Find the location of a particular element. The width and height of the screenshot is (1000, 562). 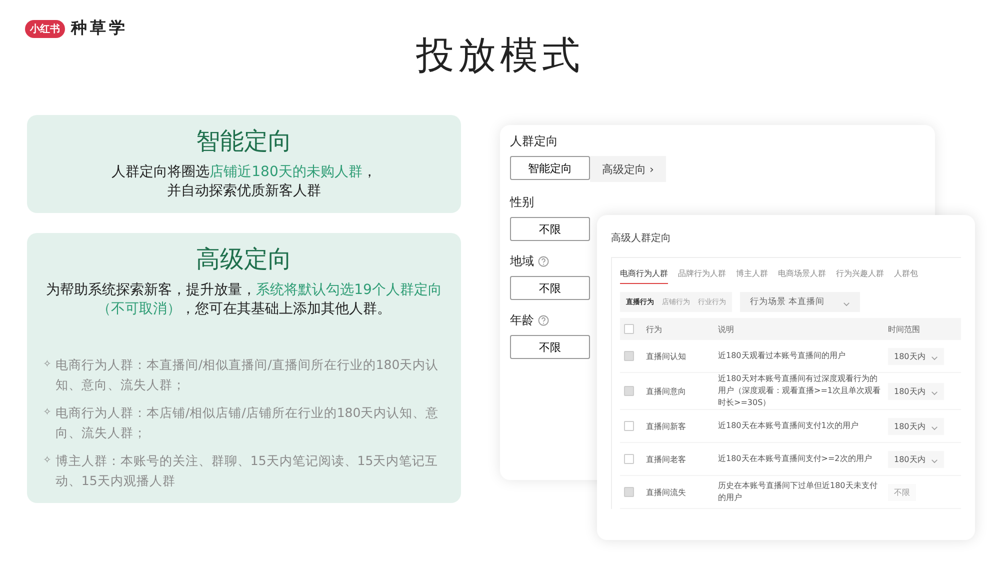

bullet-text: 电商行为人群：本店铺/相似店铺/店铺所在行业的180天内认知、意向、流失人群； is located at coordinates (247, 423).